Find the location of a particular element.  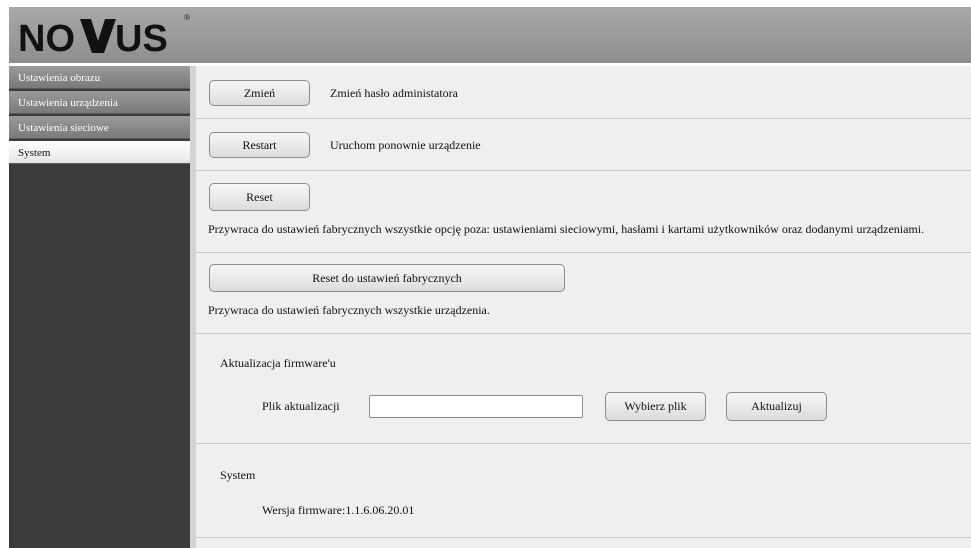

change-password-description: Zmień hasło administatora is located at coordinates (394, 93).